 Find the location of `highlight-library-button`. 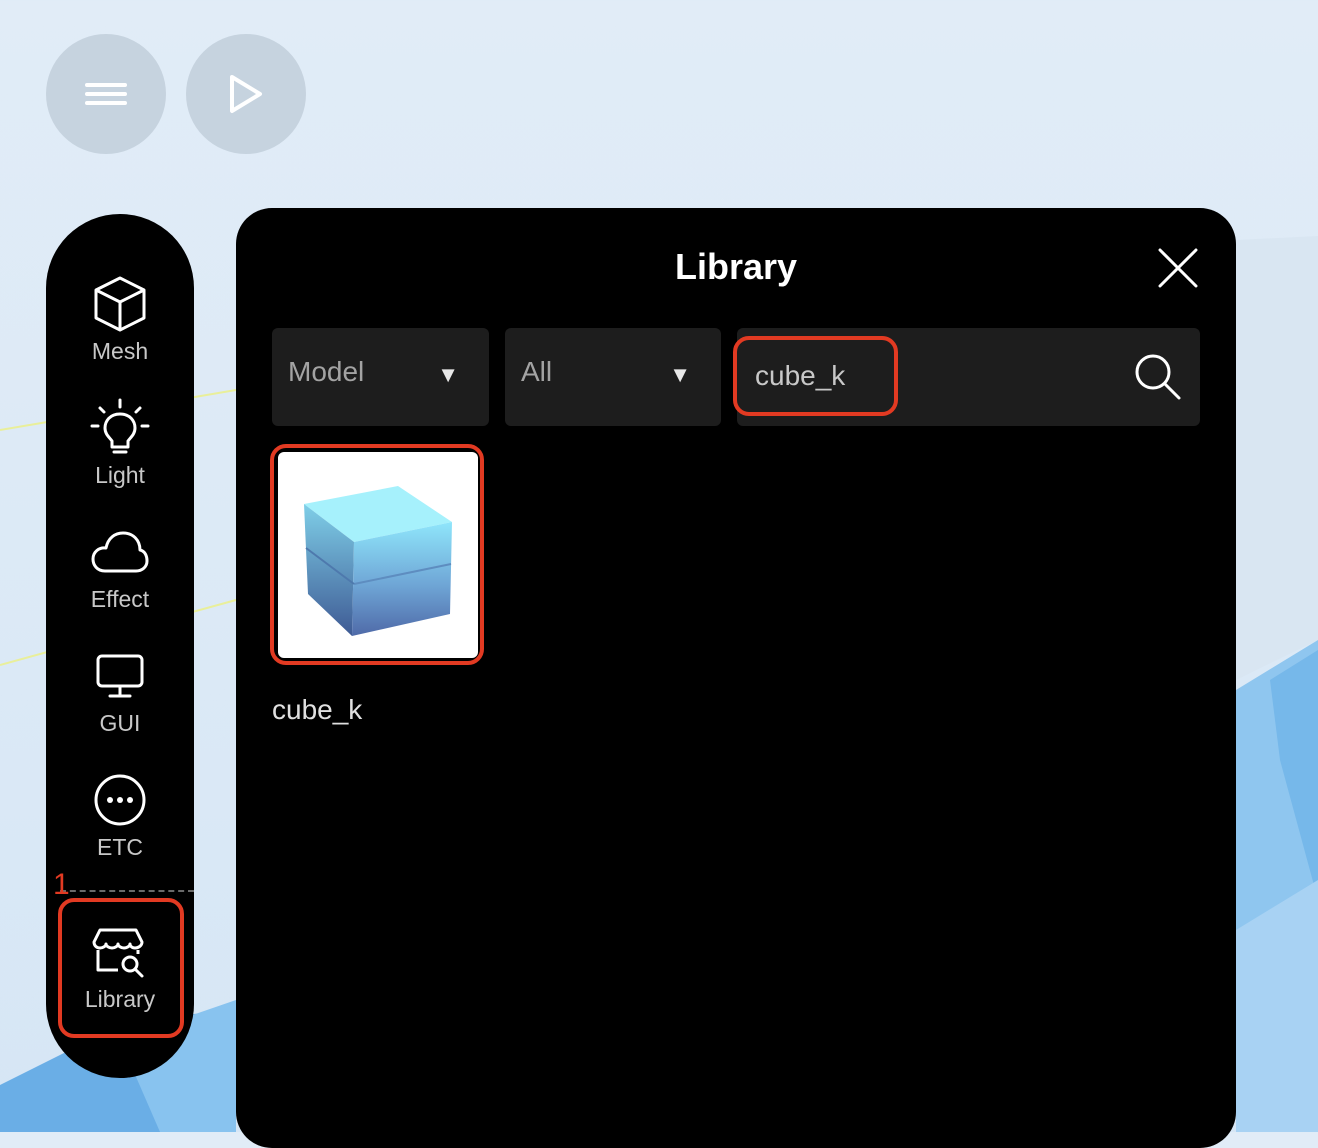

highlight-library-button is located at coordinates (121, 968).